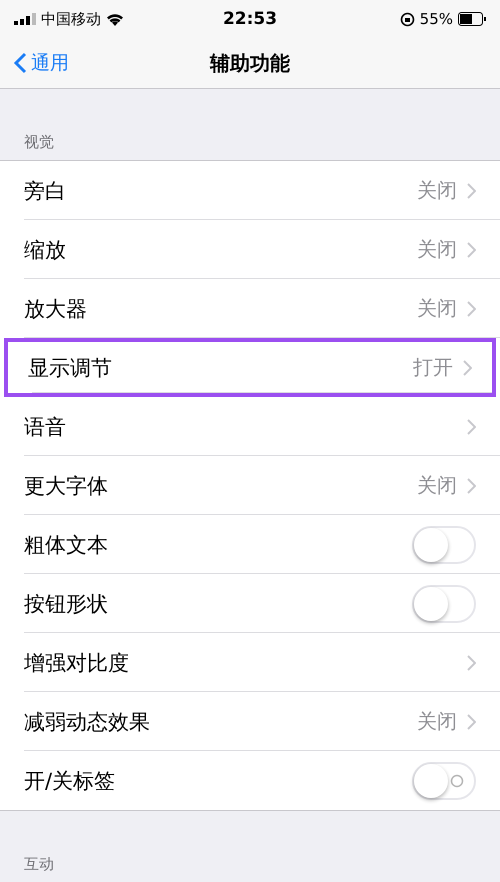  Describe the element at coordinates (41, 63) in the screenshot. I see `back-button: 通用` at that location.